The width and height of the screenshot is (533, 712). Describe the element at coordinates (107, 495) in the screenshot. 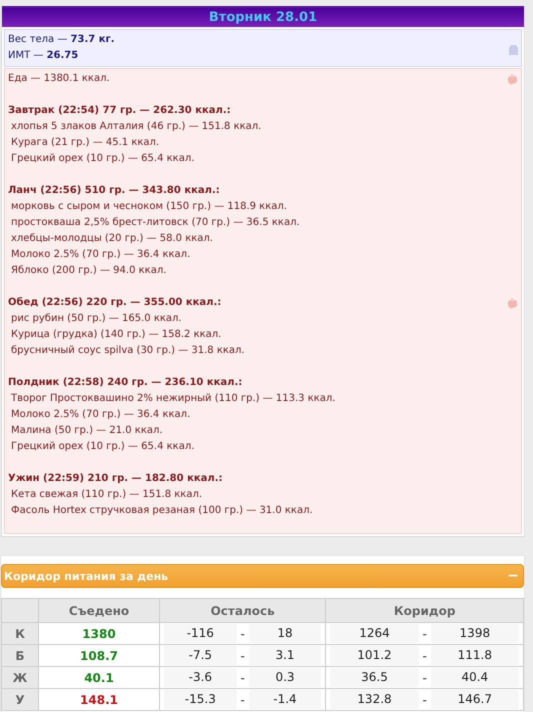

I see `food-item: Кета свежая (110 гр.) — 151.8 ккал.` at that location.